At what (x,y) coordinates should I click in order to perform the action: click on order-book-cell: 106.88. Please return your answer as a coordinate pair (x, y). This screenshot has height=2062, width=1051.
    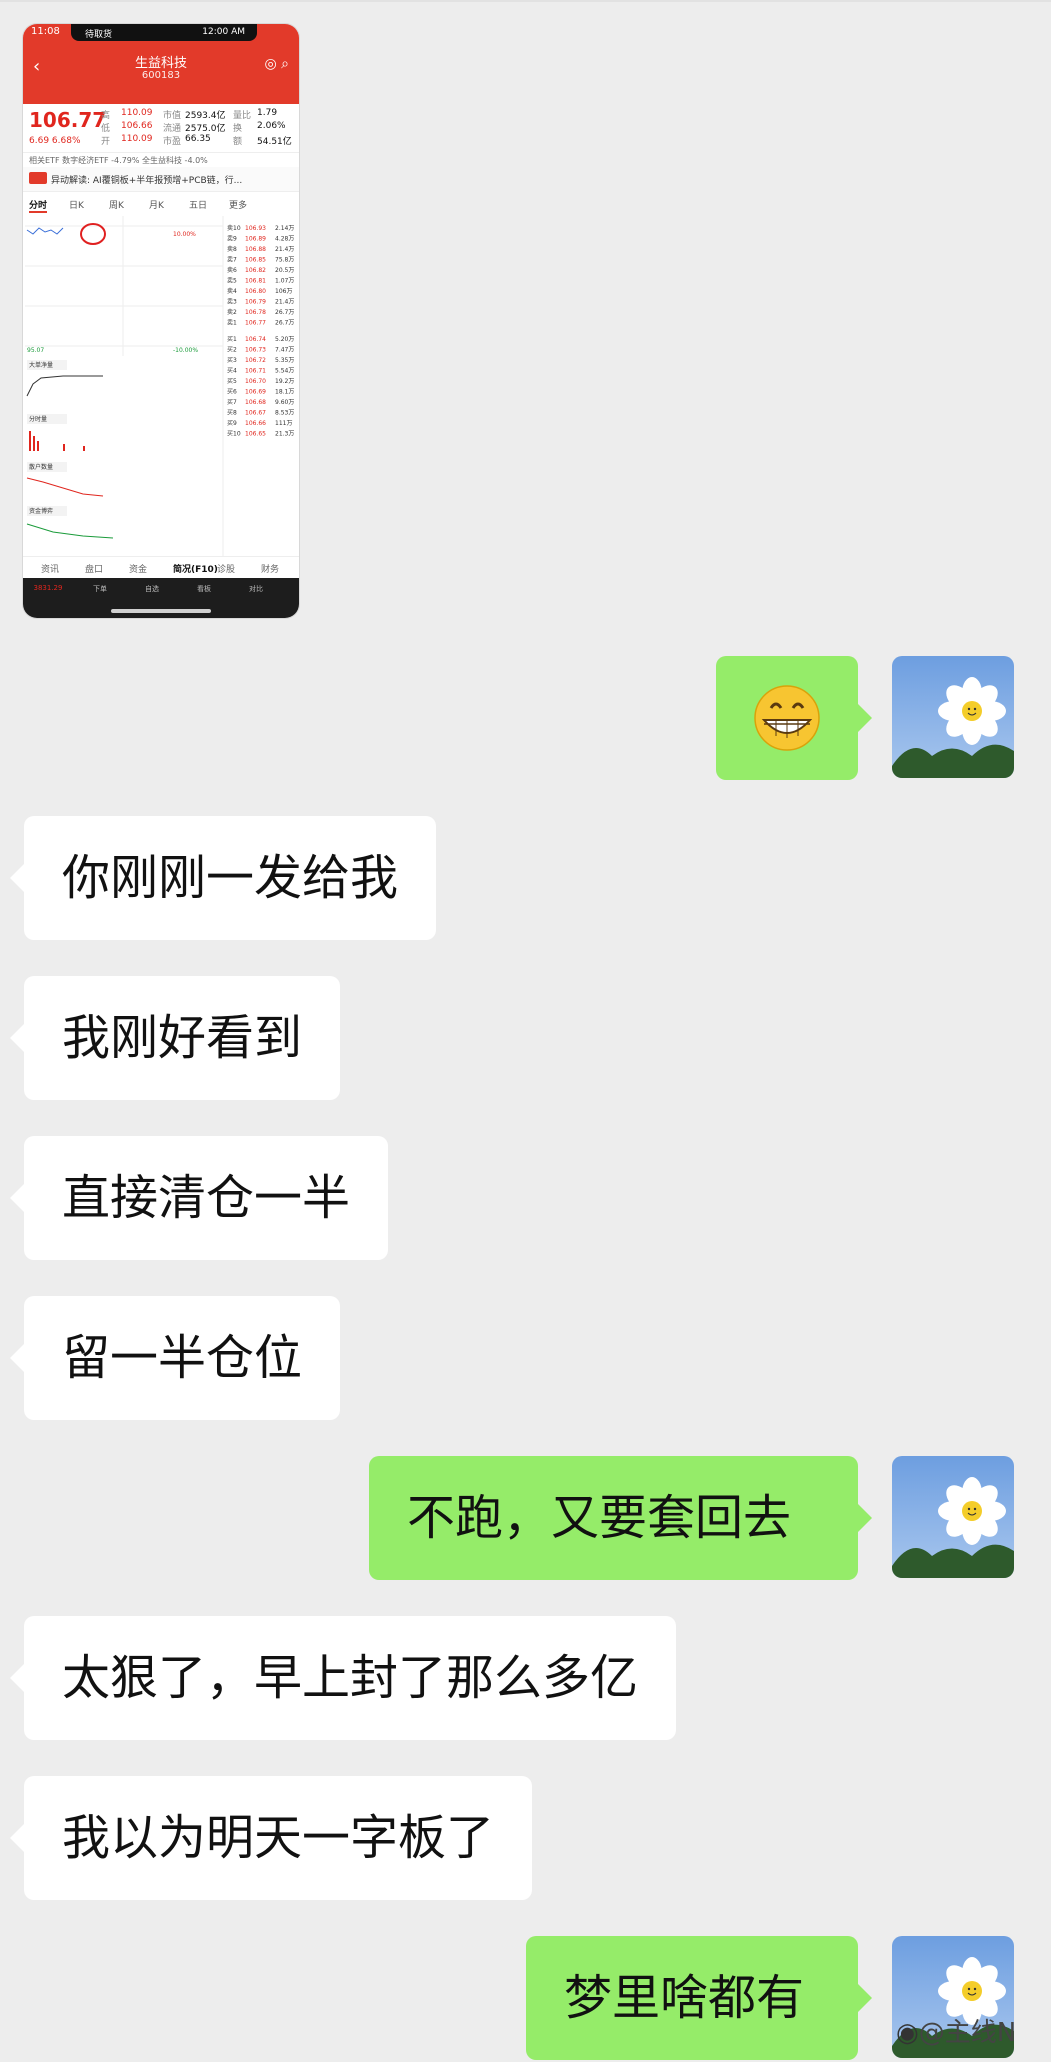
    Looking at the image, I should click on (255, 249).